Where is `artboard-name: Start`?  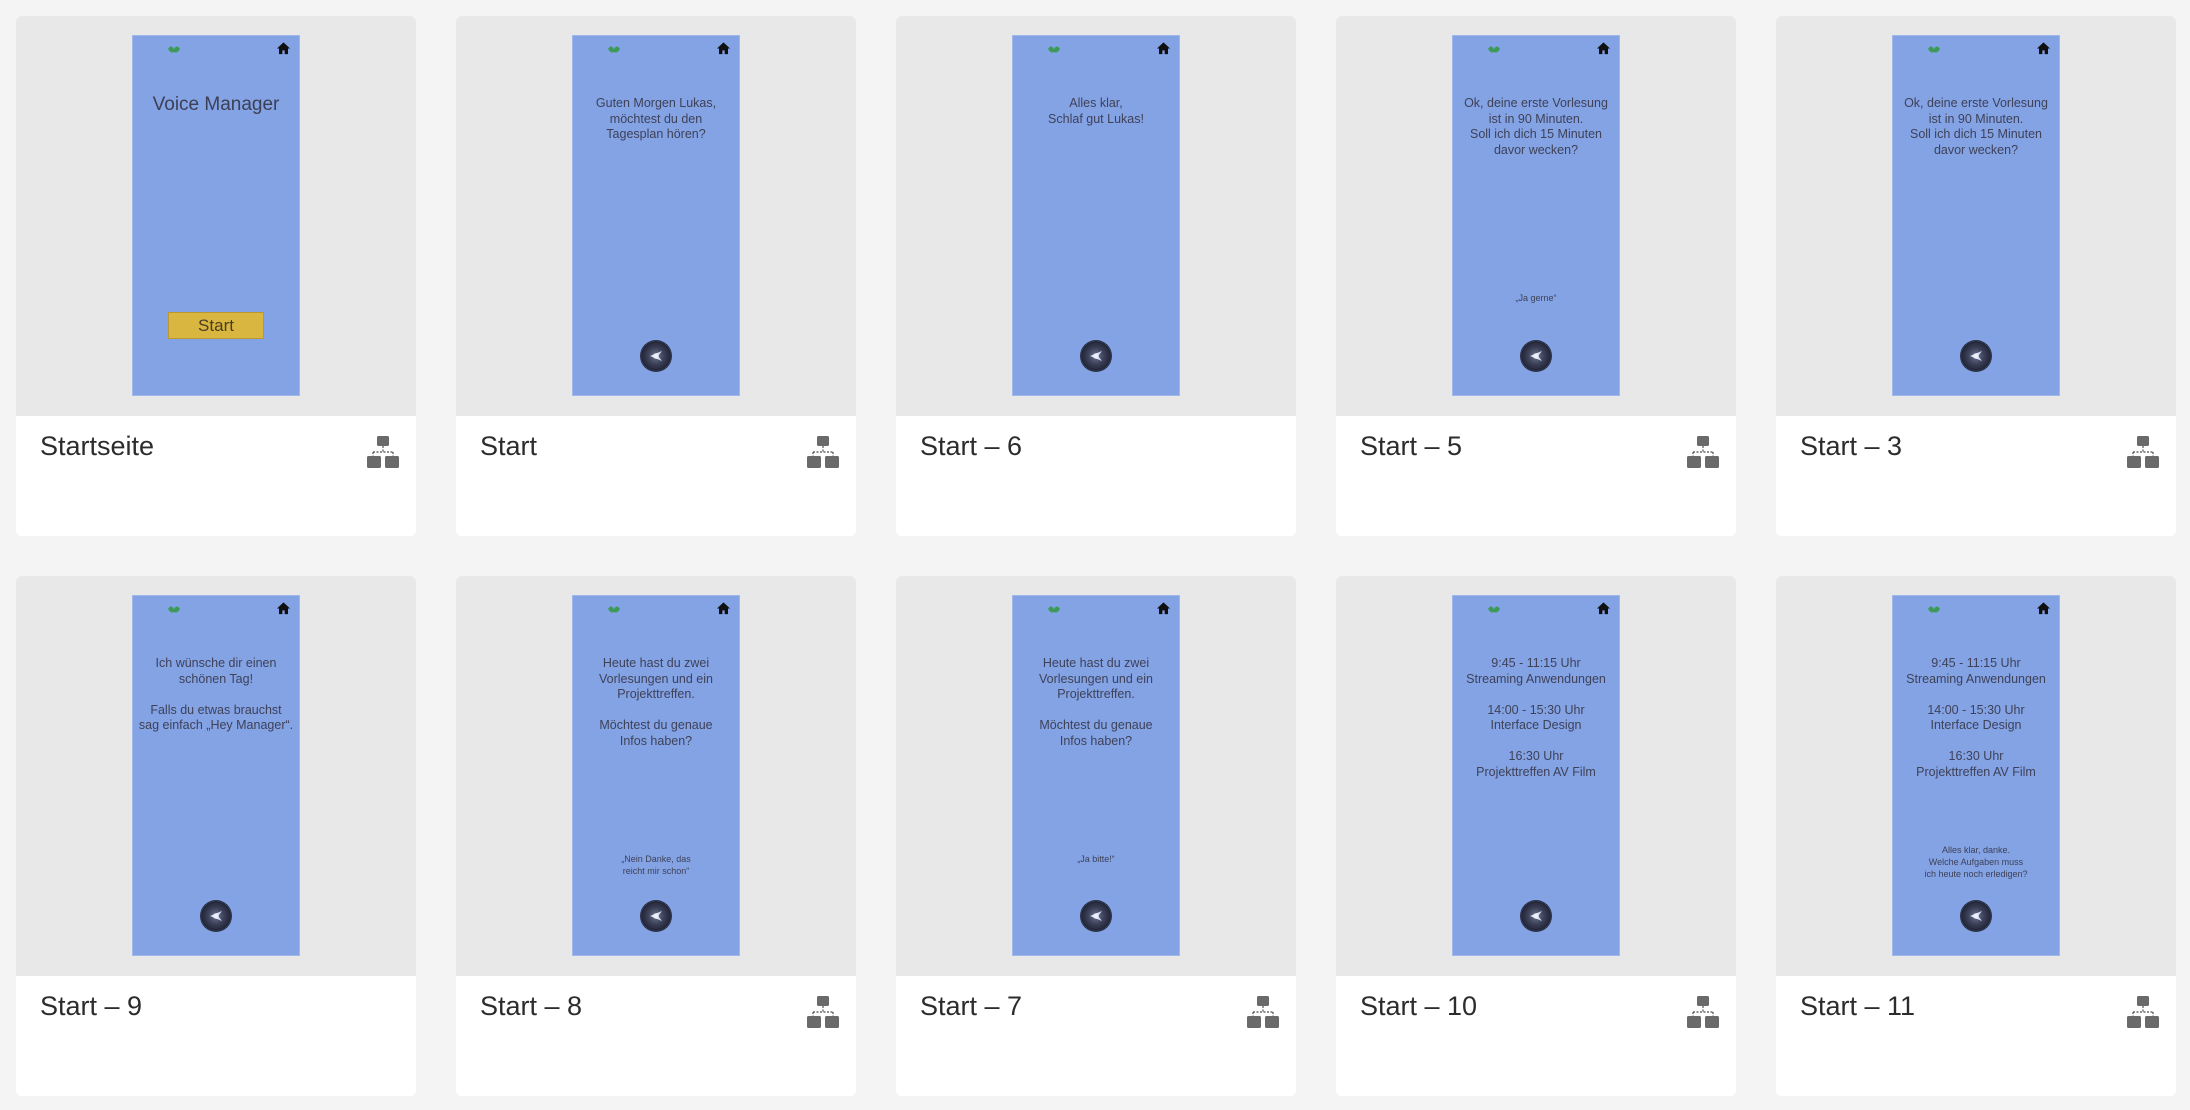 artboard-name: Start is located at coordinates (508, 446).